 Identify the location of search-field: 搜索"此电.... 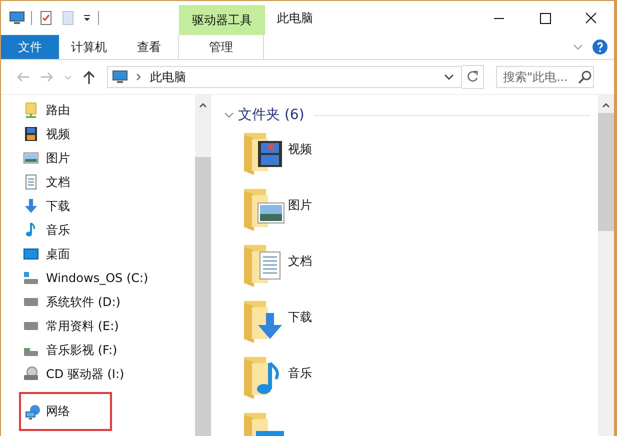
(545, 77).